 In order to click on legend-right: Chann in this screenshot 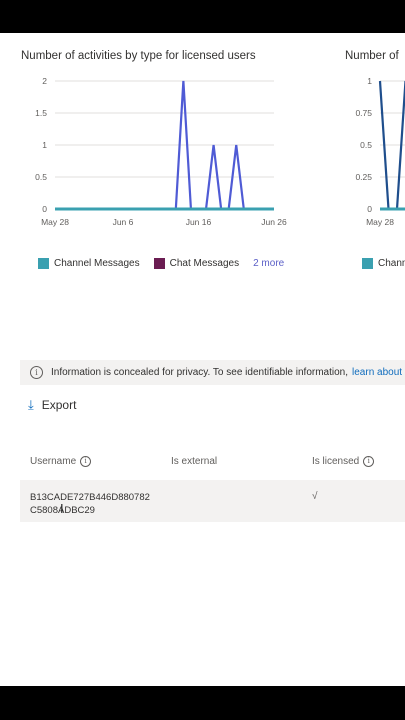, I will do `click(383, 263)`.